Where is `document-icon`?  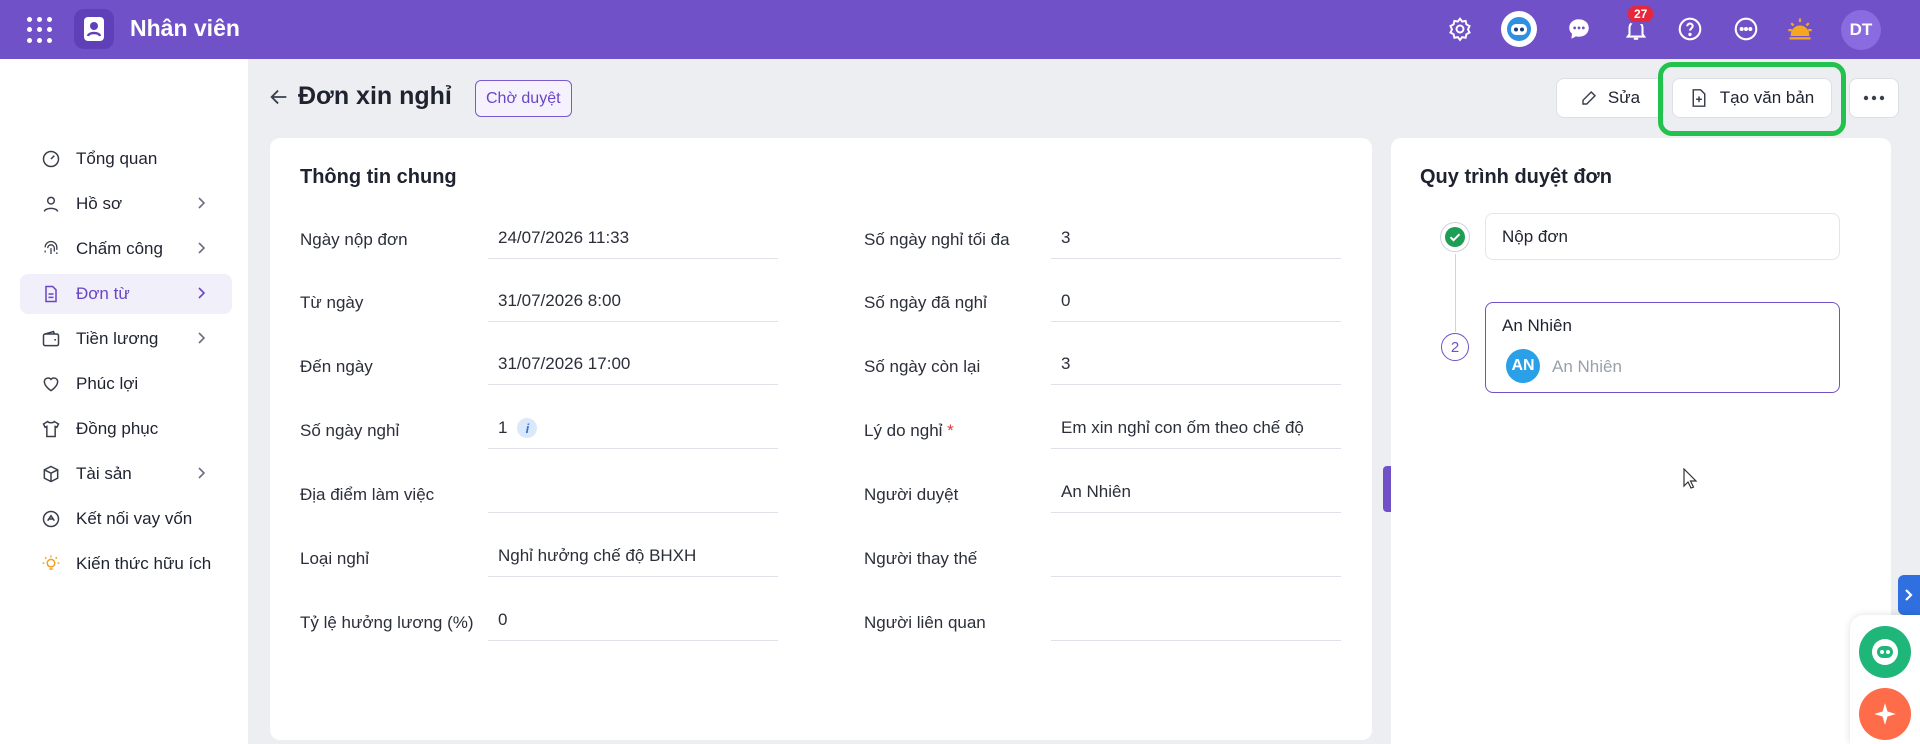 document-icon is located at coordinates (51, 294).